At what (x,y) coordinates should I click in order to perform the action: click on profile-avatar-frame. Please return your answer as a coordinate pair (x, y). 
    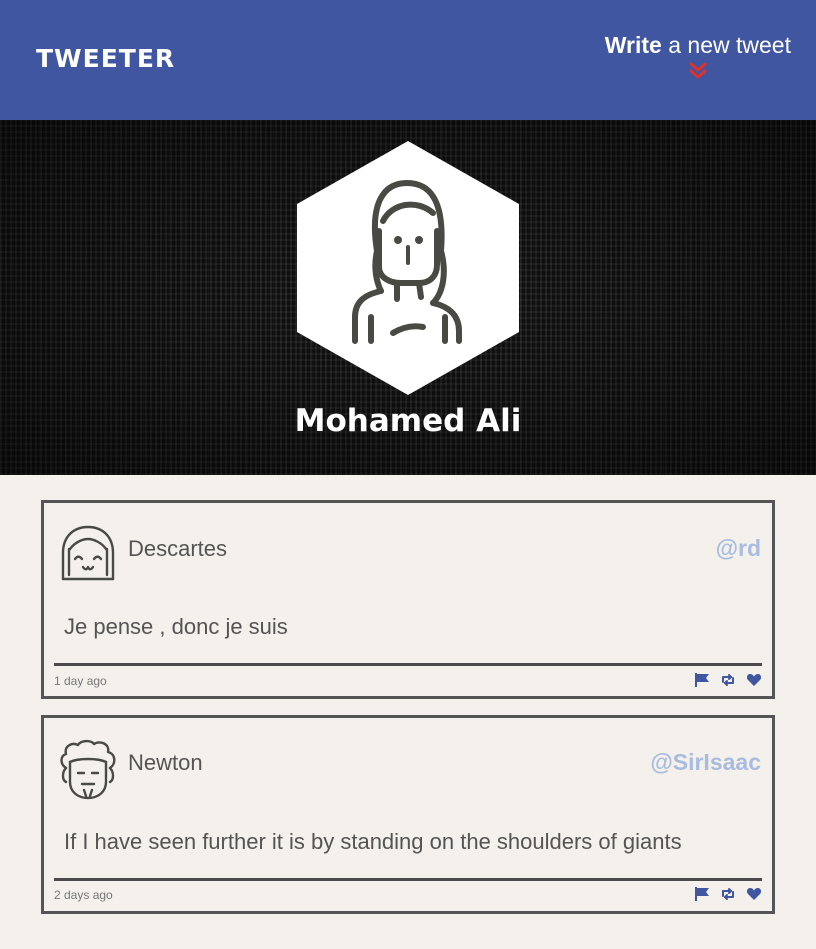
    Looking at the image, I should click on (408, 268).